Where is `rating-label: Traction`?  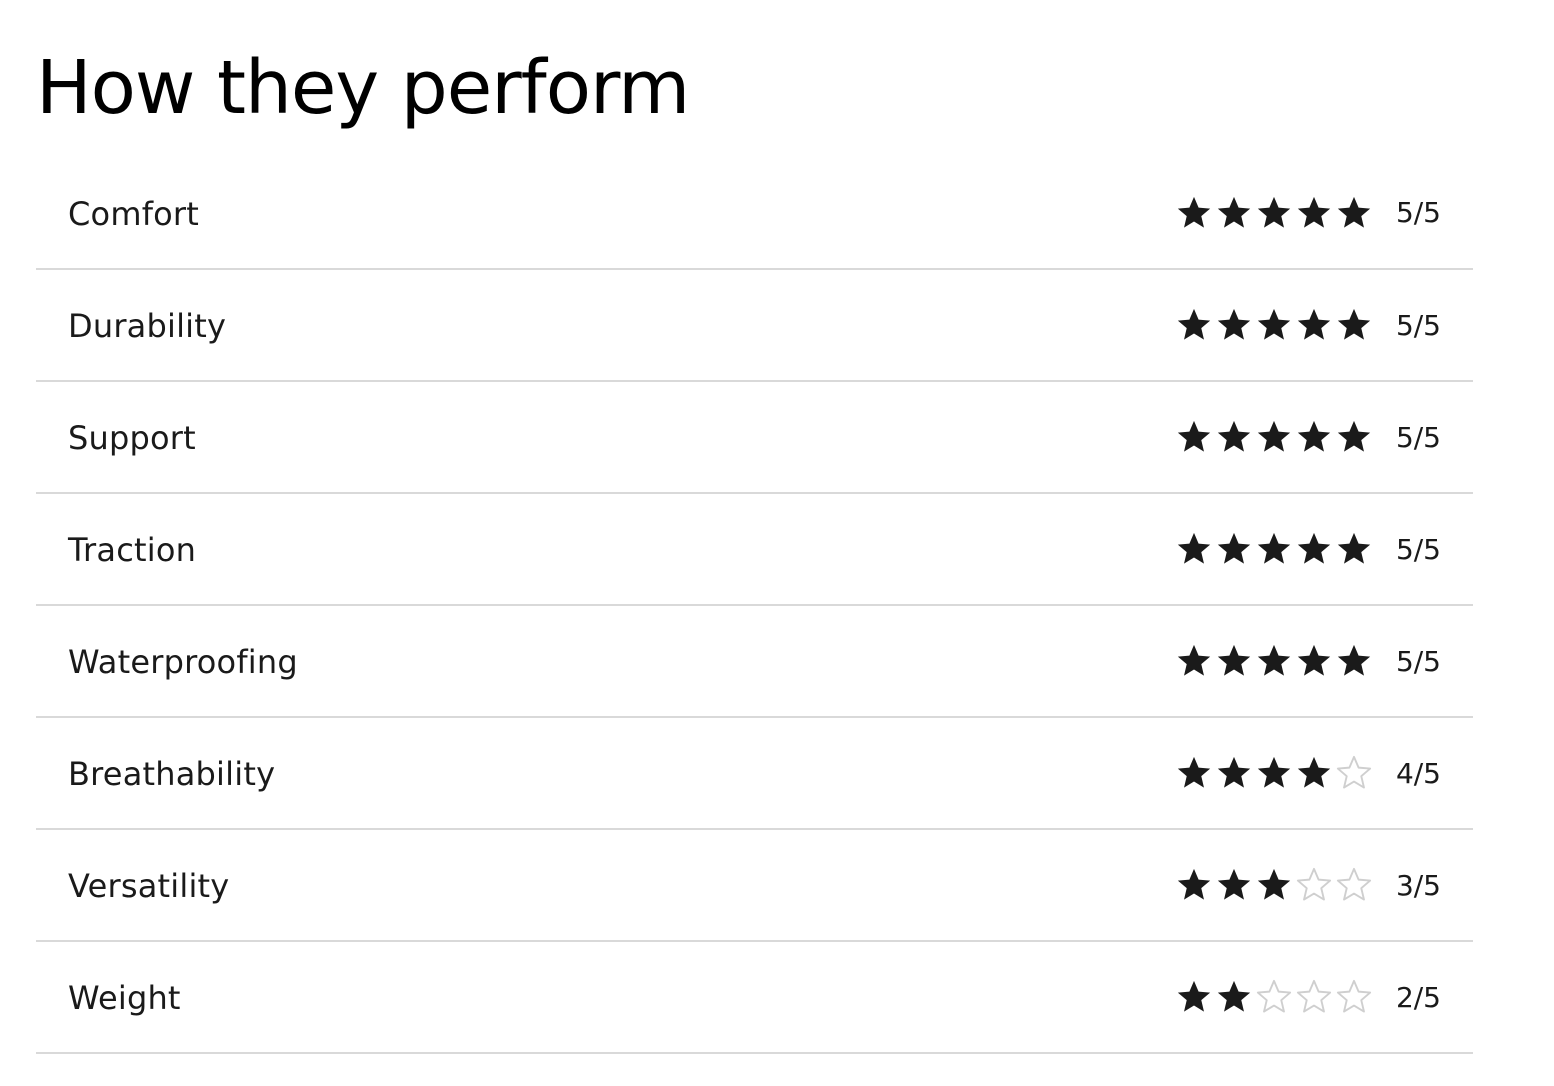 rating-label: Traction is located at coordinates (132, 550).